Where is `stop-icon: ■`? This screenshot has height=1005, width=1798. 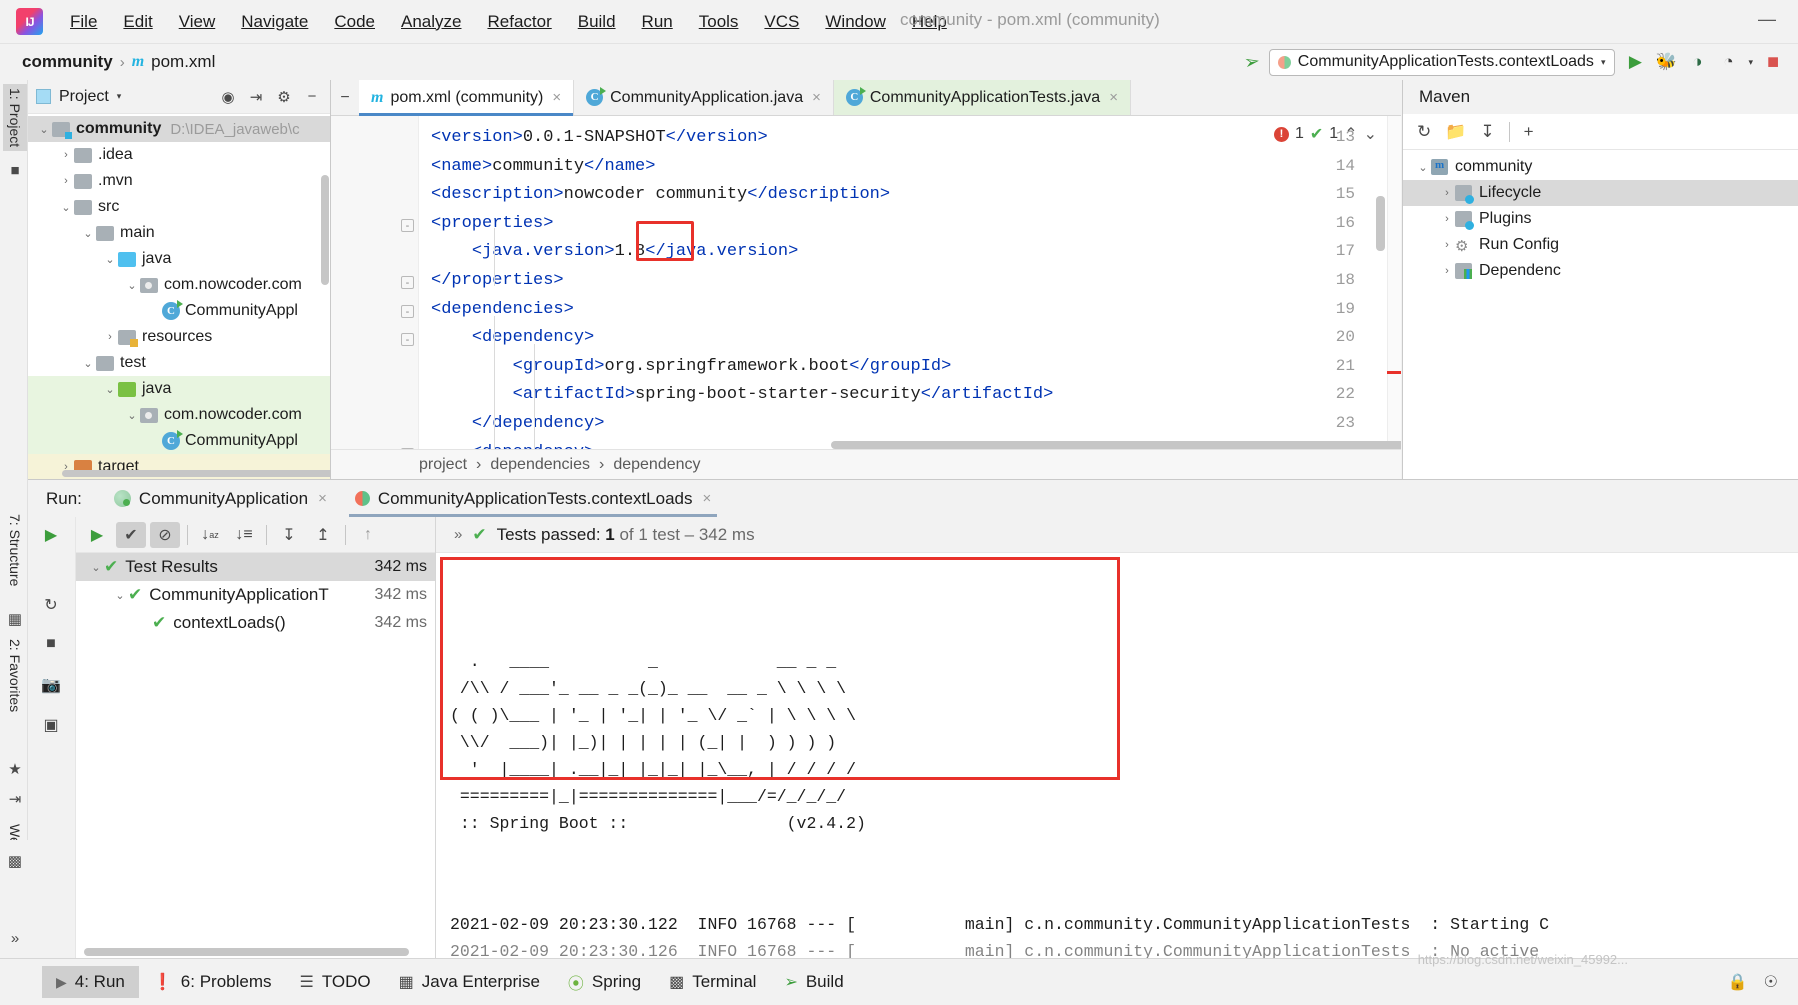 stop-icon: ■ is located at coordinates (51, 646).